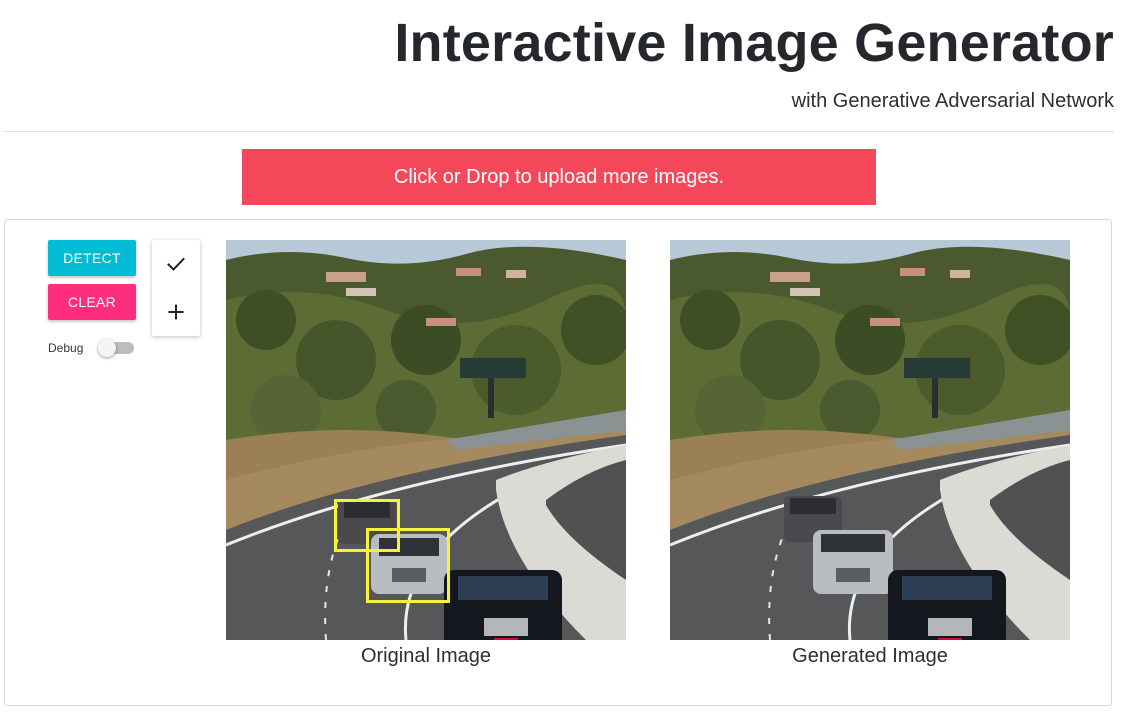 The width and height of the screenshot is (1124, 728). What do you see at coordinates (952, 101) in the screenshot?
I see `app-subtitle: with Generative Adversarial Network` at bounding box center [952, 101].